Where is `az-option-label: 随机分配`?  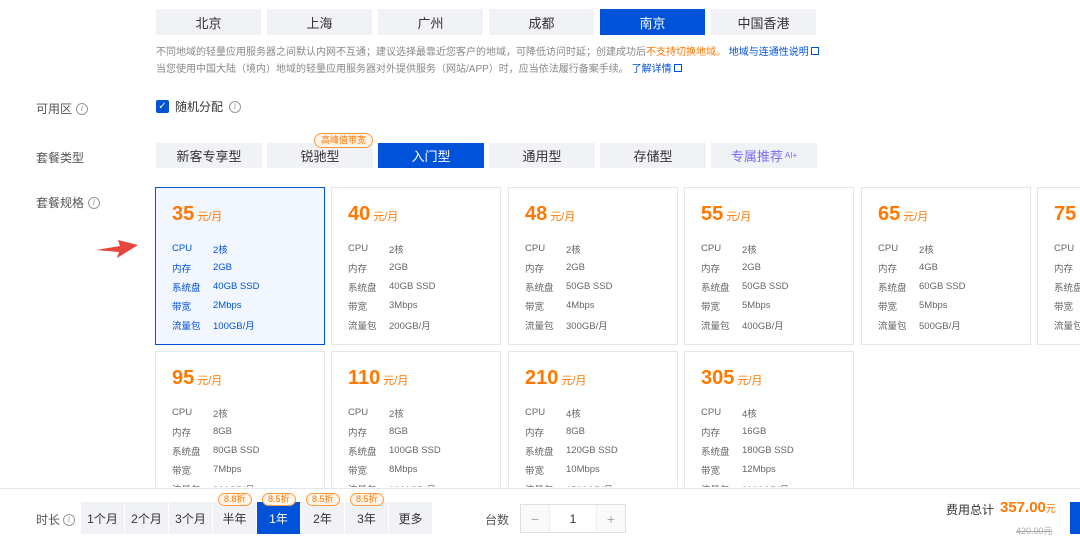
az-option-label: 随机分配 is located at coordinates (199, 107).